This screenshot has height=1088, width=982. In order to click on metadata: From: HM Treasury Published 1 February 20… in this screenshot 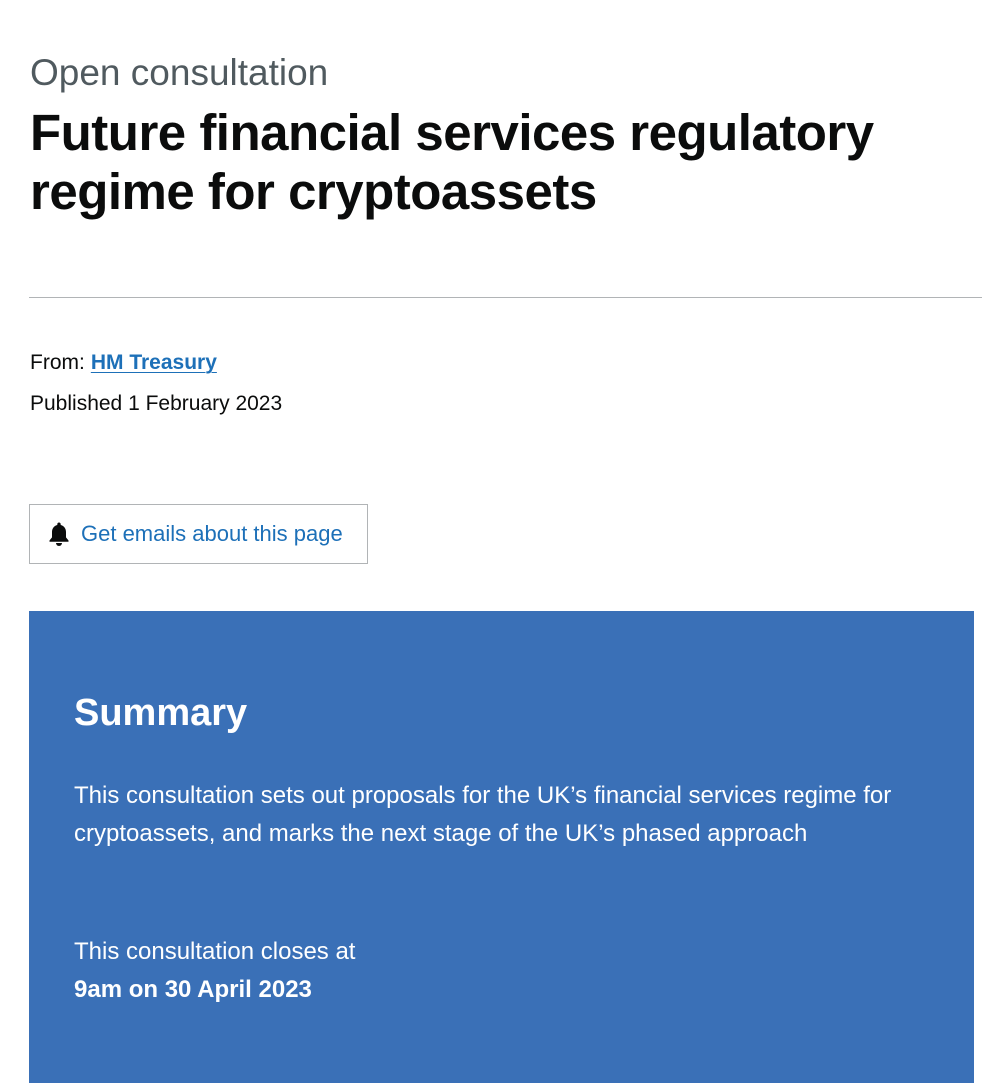, I will do `click(156, 387)`.